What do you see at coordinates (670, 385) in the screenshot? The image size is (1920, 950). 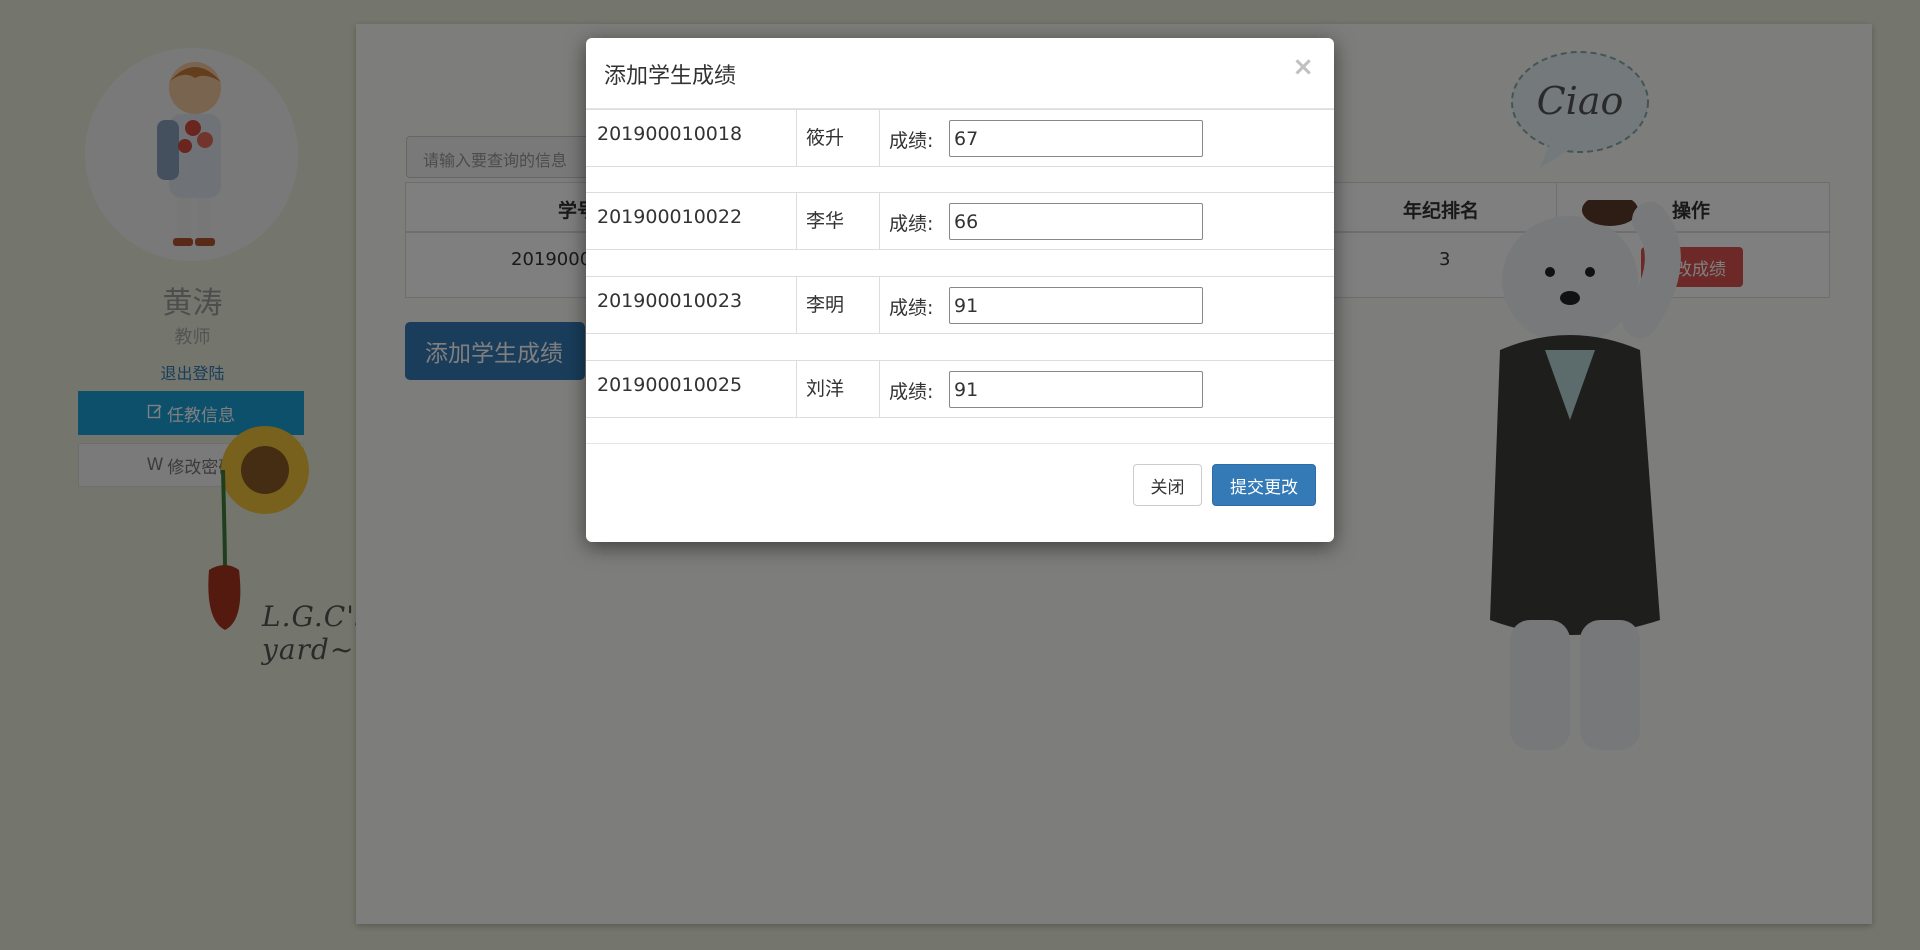 I see `student-id: 201900010025` at bounding box center [670, 385].